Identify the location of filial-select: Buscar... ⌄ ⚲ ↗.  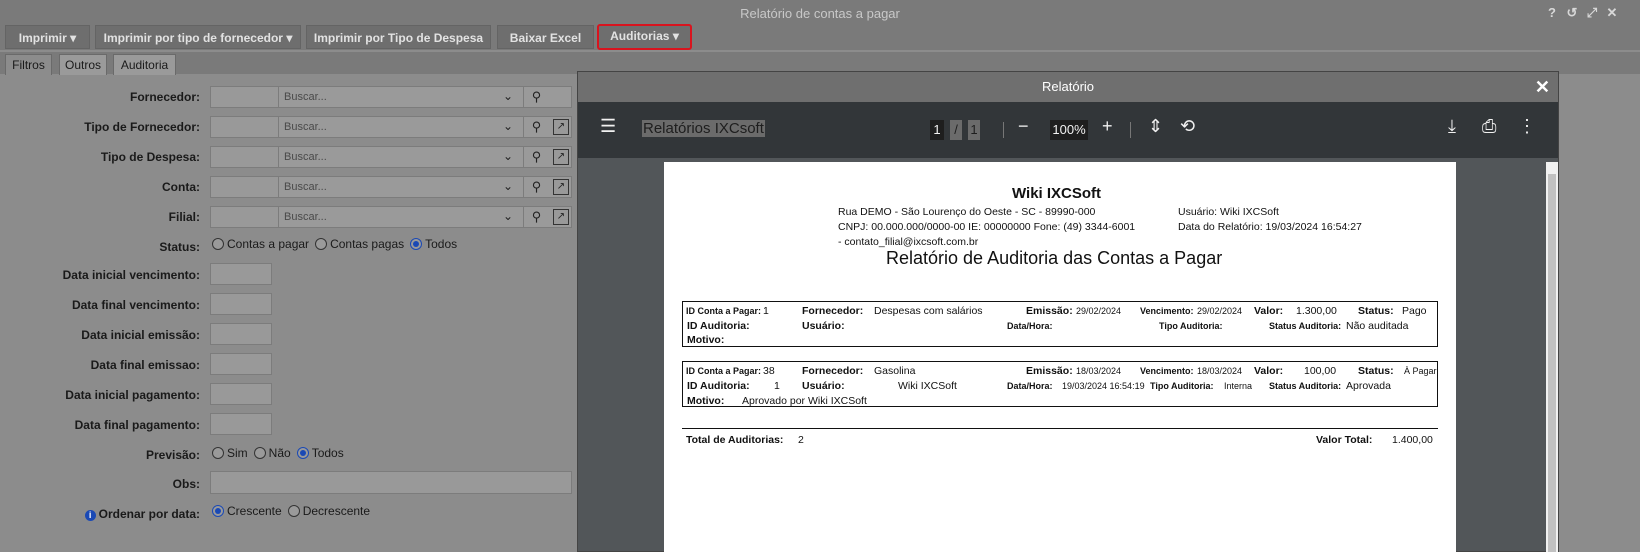
(391, 217).